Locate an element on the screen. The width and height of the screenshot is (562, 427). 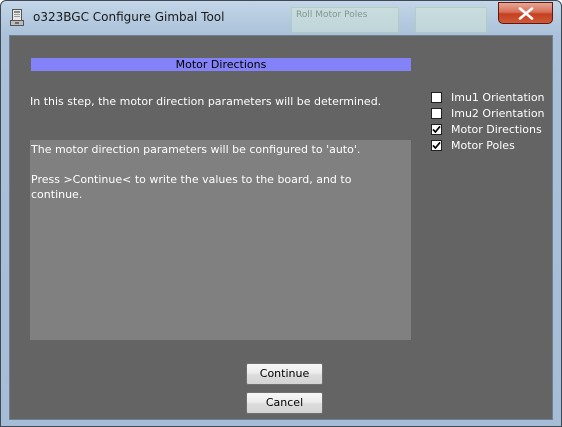
step-label: Imu2 Orientation is located at coordinates (498, 113).